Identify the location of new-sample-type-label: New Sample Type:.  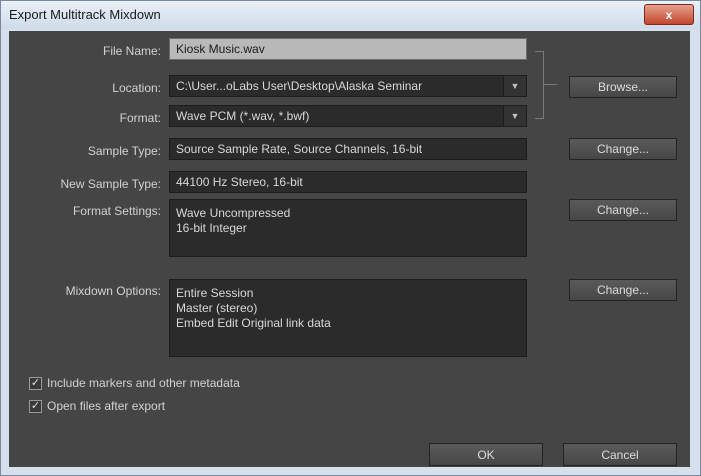
(111, 184).